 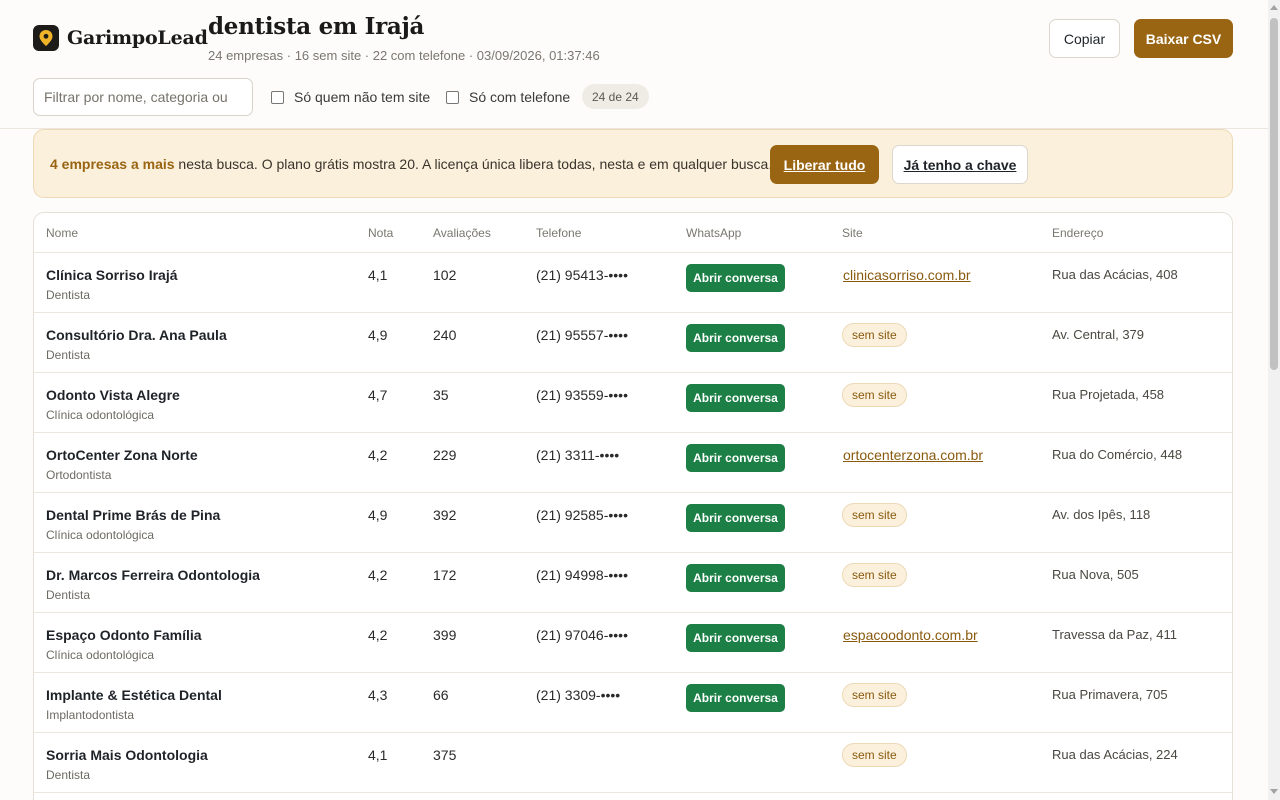 What do you see at coordinates (441, 695) in the screenshot?
I see `reviews-count: 66` at bounding box center [441, 695].